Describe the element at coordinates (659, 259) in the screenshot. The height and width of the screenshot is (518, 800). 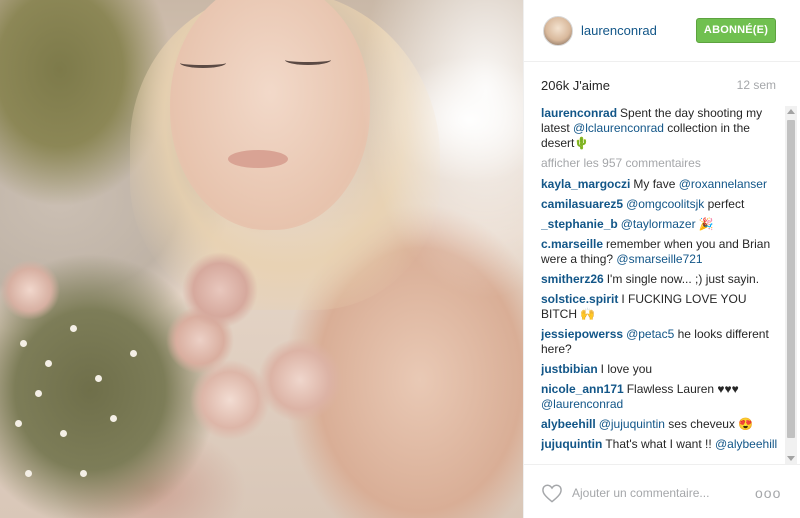
I see `comment-mention: @smarseille721` at that location.